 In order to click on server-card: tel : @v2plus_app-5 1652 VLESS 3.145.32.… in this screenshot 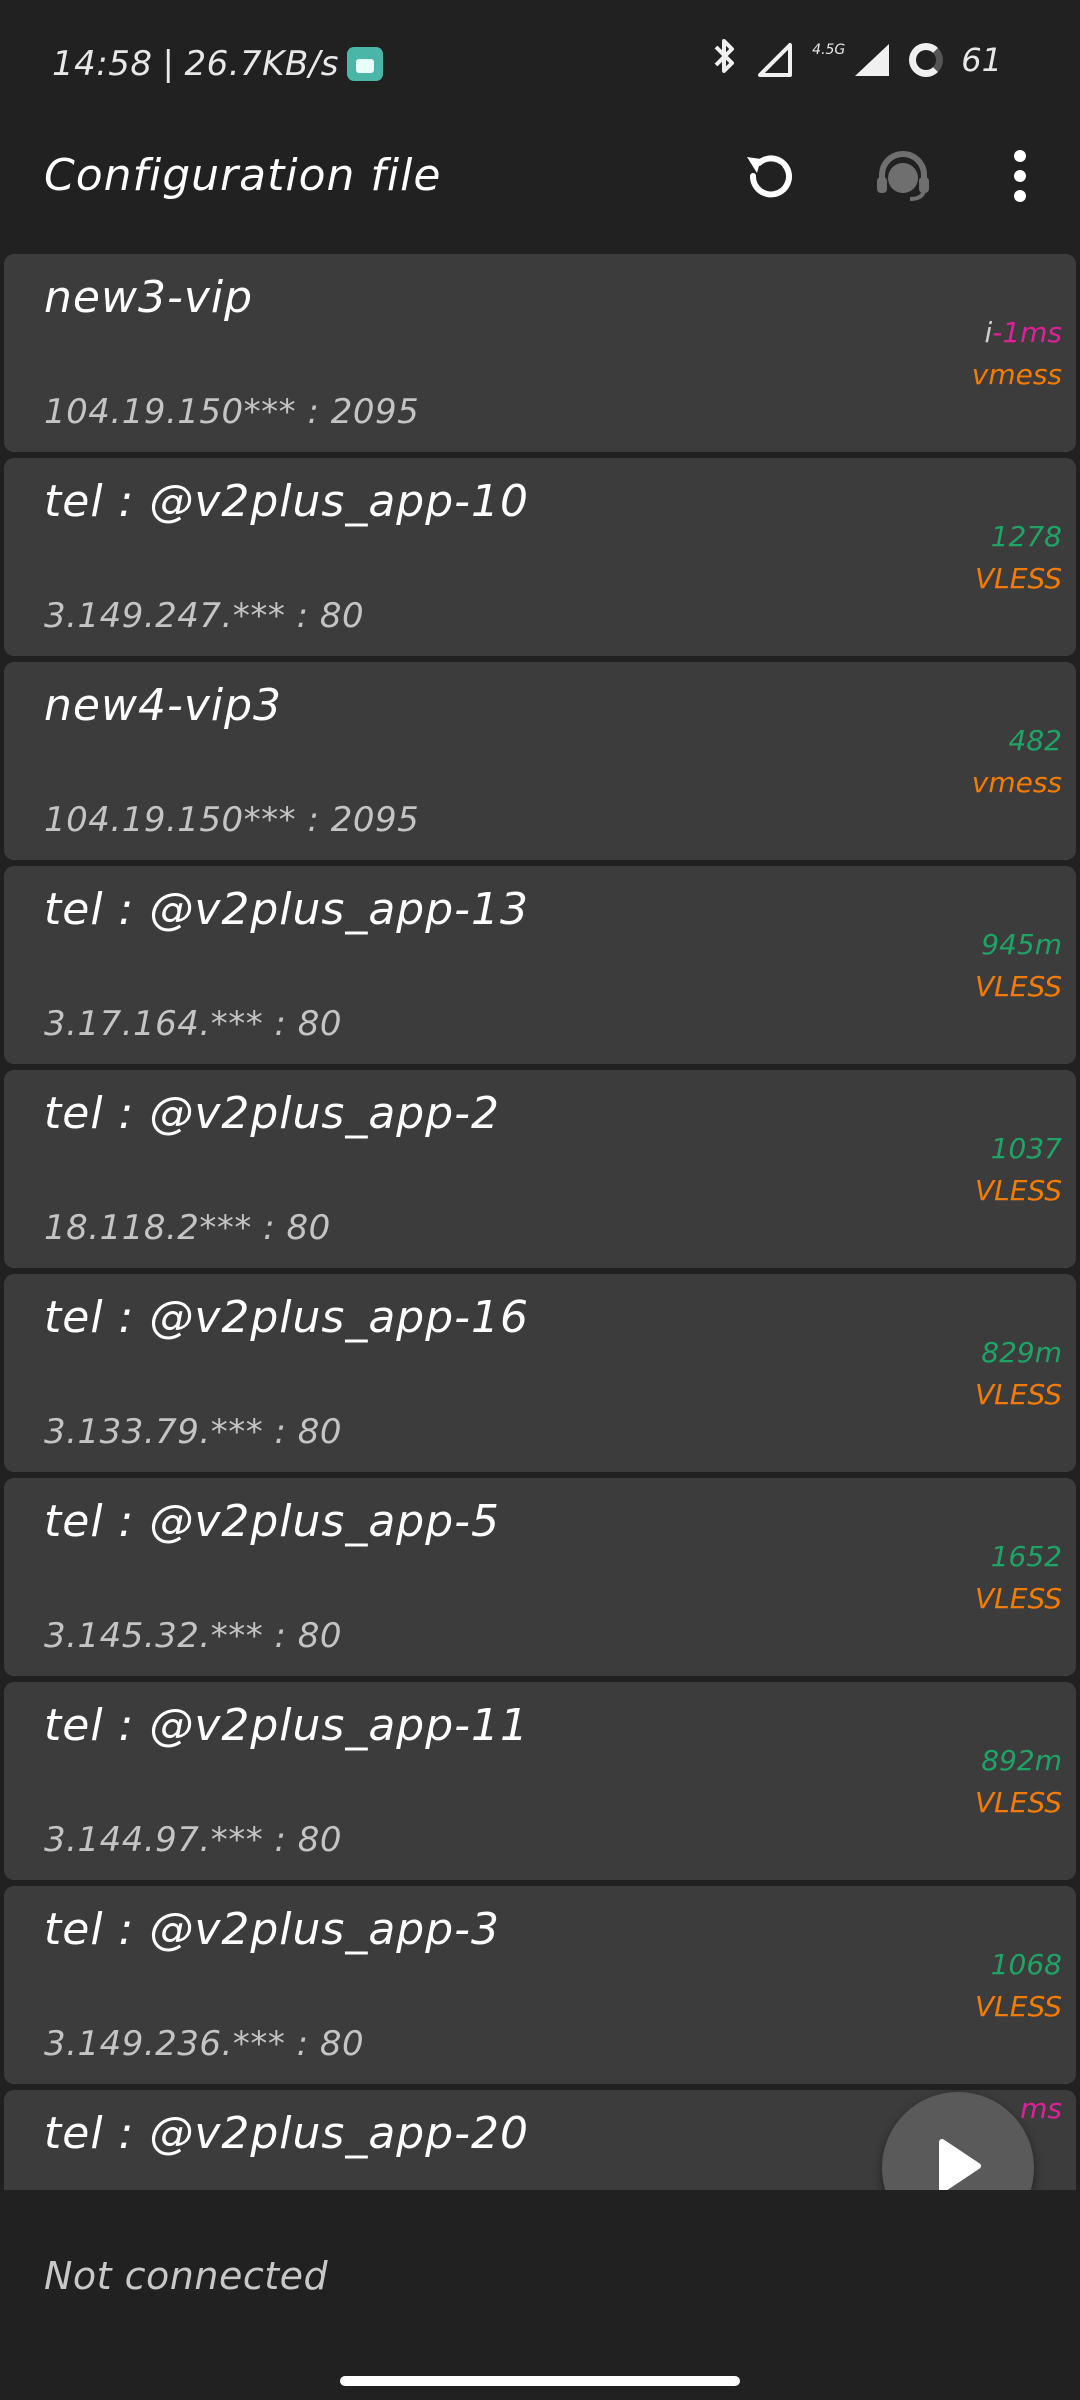, I will do `click(540, 1577)`.